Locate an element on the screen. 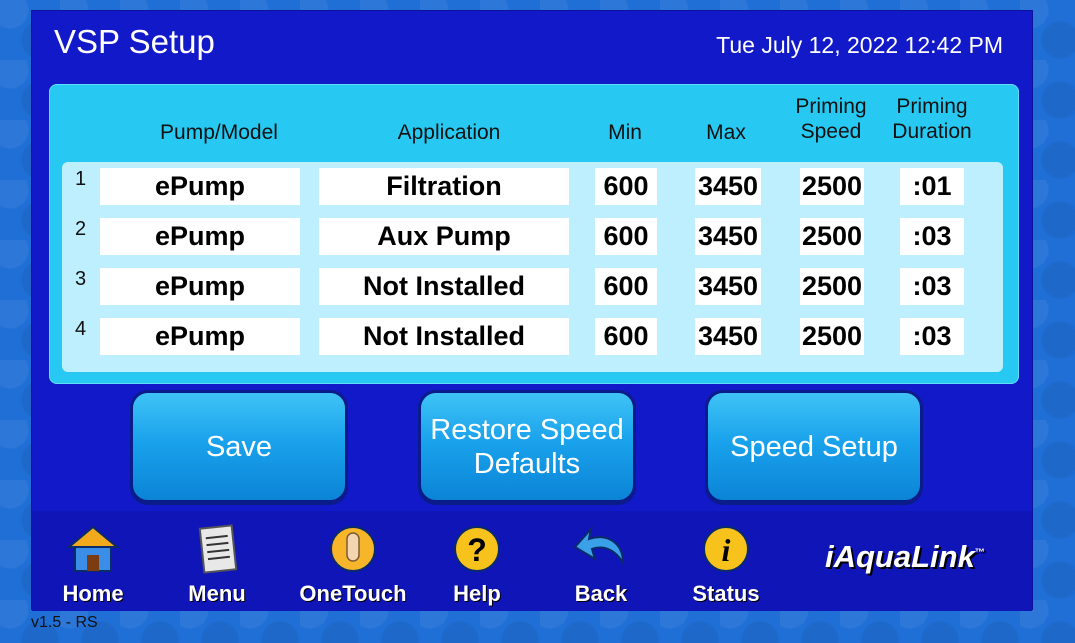 The width and height of the screenshot is (1075, 643). title-bar: VSP Setup Tue July 12, 2022 12:42 PM is located at coordinates (532, 42).